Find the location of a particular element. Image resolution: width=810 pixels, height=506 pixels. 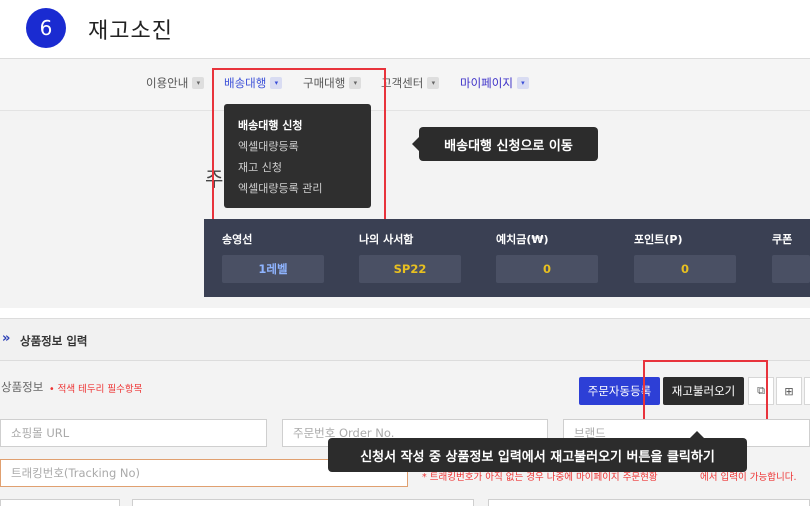

step-number-badge: 6 is located at coordinates (46, 28).